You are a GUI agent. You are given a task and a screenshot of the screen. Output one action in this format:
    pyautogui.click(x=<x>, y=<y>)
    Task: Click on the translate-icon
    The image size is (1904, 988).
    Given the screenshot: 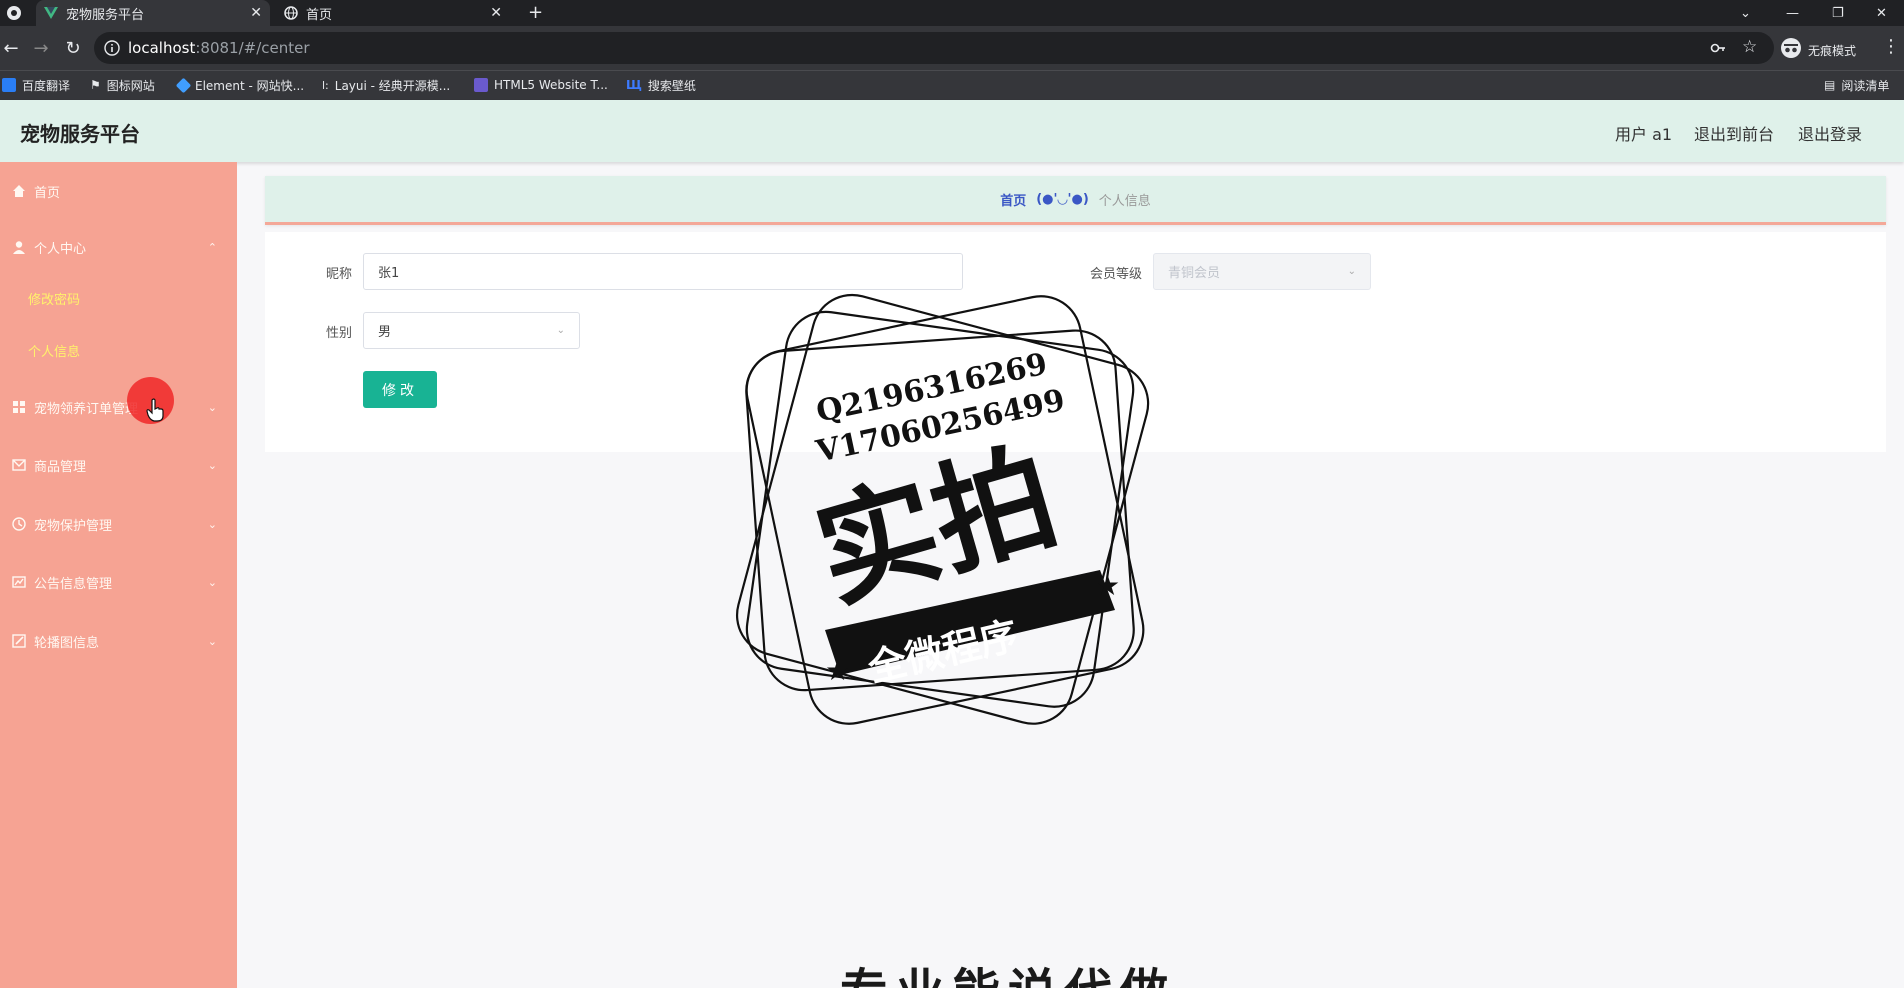 What is the action you would take?
    pyautogui.click(x=9, y=85)
    